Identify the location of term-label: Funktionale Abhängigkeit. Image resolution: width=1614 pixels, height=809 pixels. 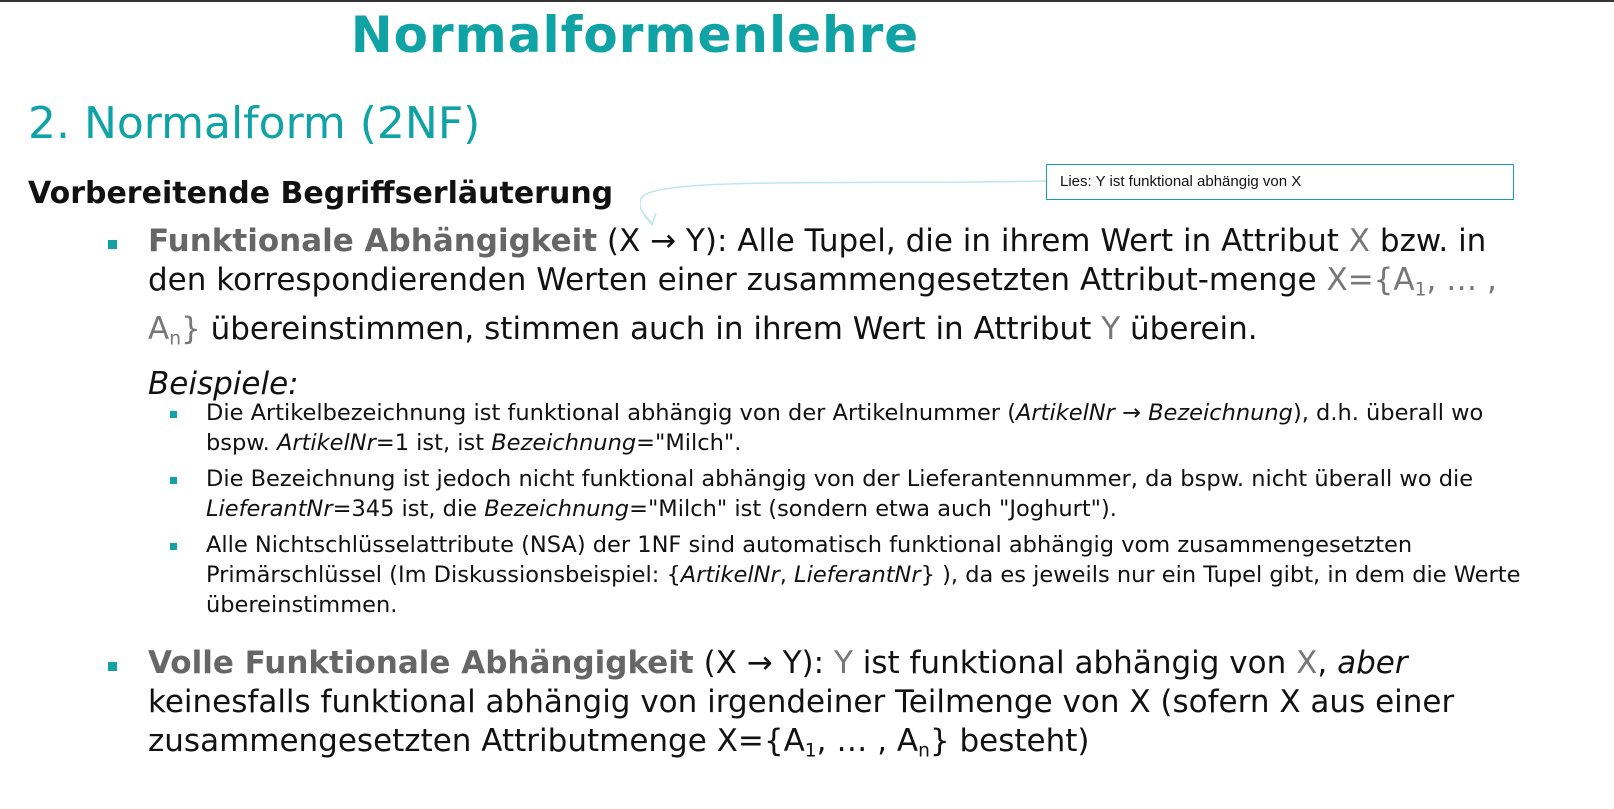
(373, 241).